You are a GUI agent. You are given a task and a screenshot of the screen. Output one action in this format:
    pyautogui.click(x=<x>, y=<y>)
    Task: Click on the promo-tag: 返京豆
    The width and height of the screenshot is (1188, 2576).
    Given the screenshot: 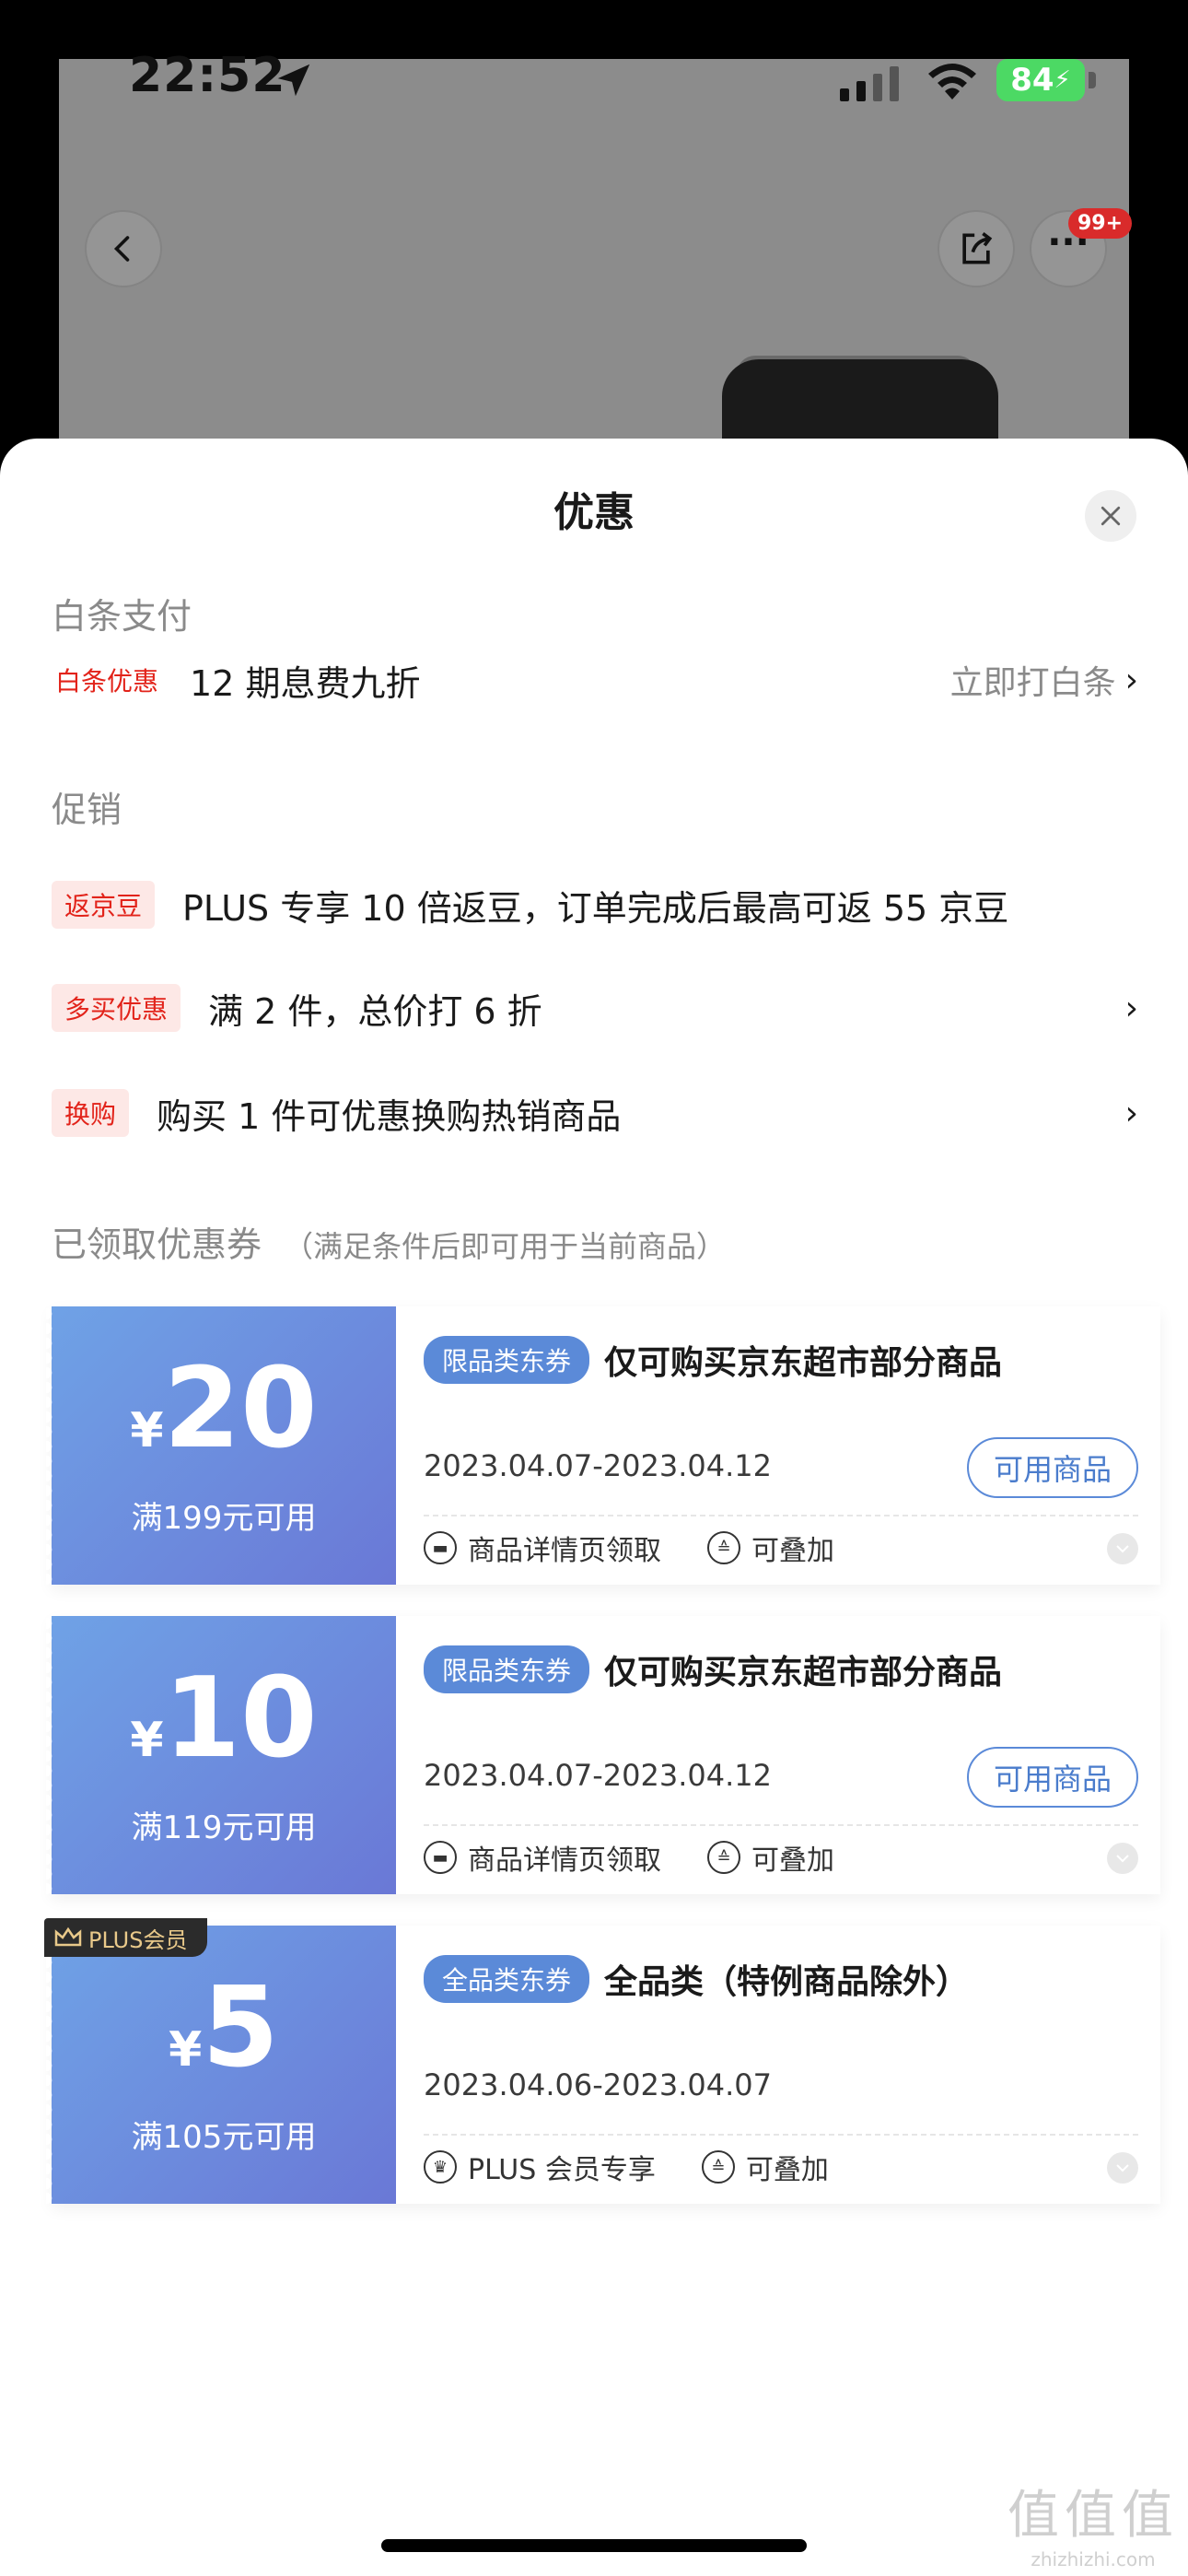 What is the action you would take?
    pyautogui.click(x=104, y=905)
    